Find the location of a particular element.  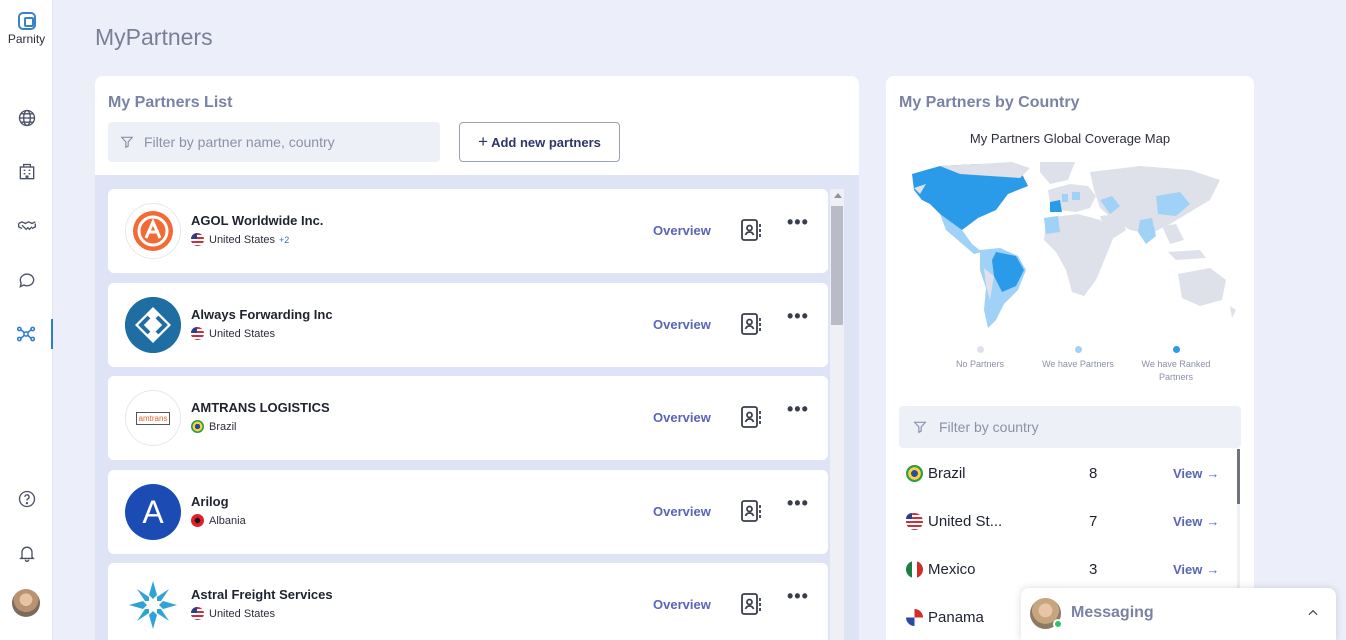

partners-by-country-title: My Partners by Country is located at coordinates (989, 102).